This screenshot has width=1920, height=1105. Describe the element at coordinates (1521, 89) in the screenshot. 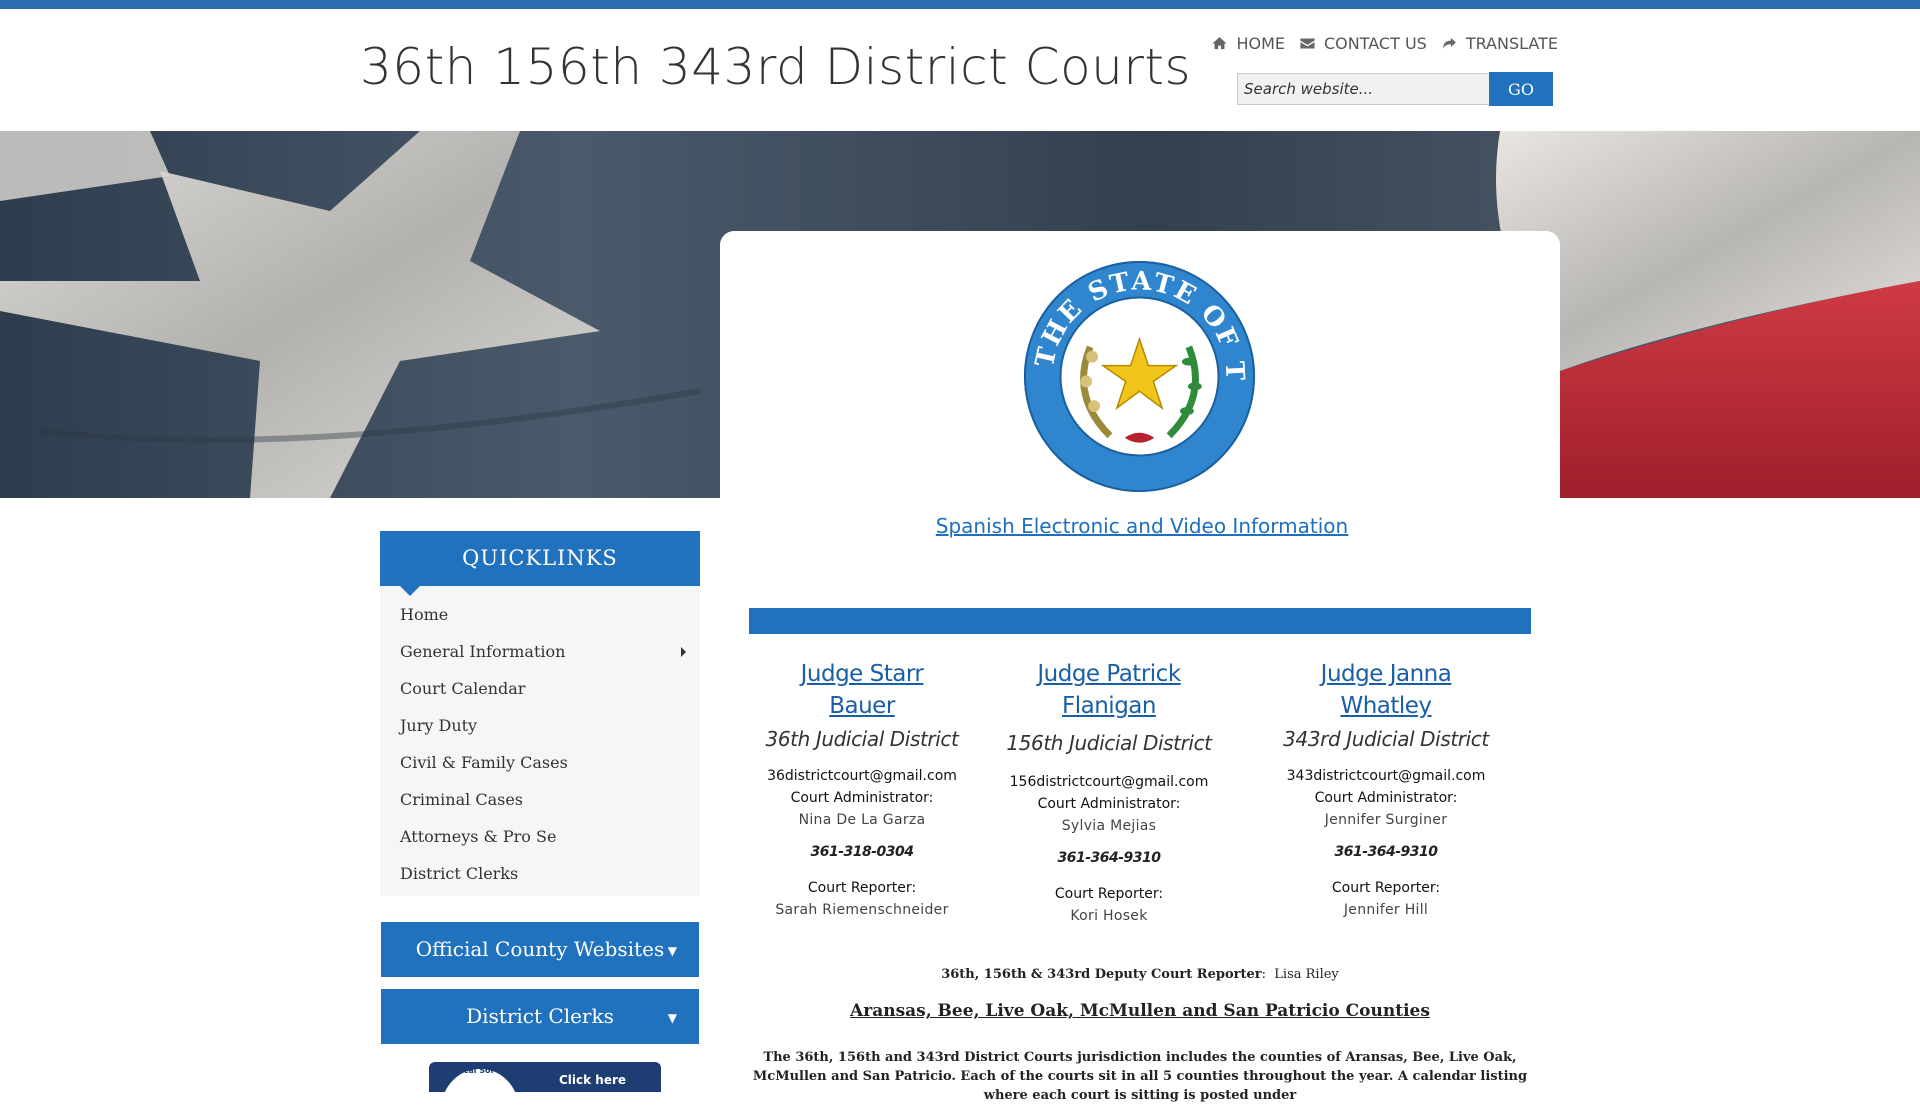

I see `search-go-button: GO` at that location.